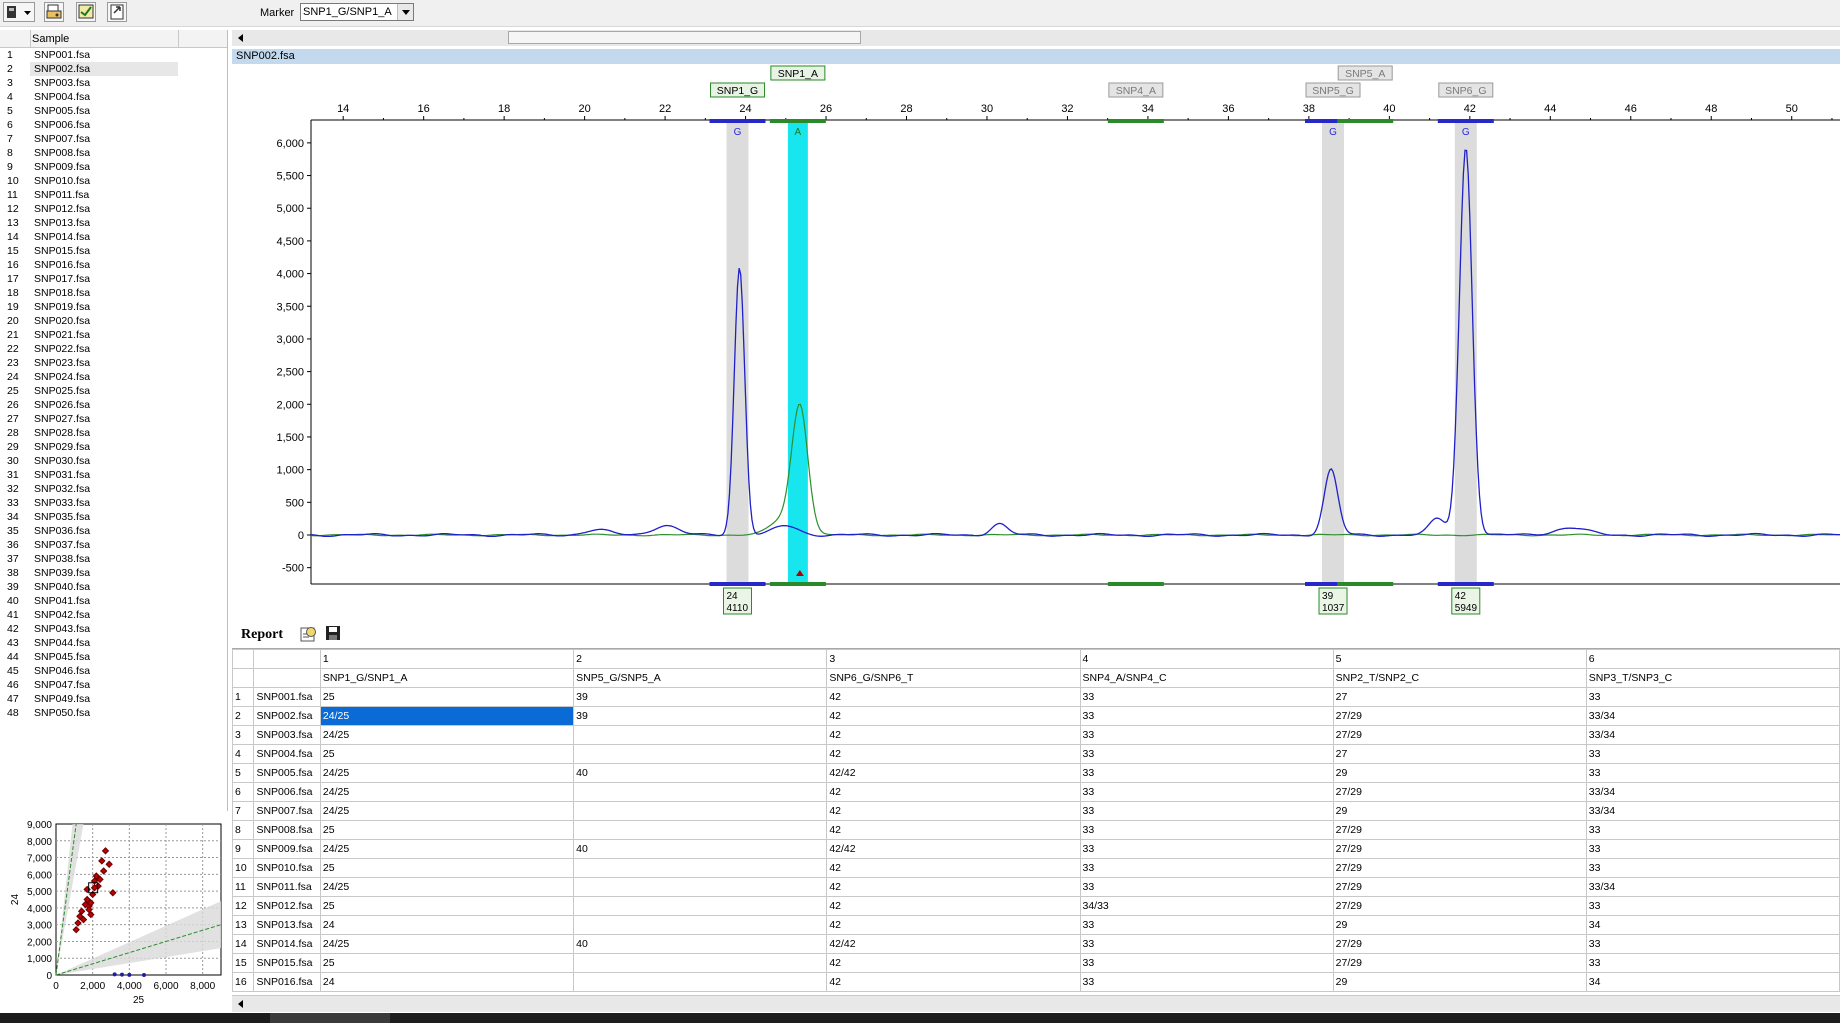 Image resolution: width=1840 pixels, height=1023 pixels. What do you see at coordinates (113, 363) in the screenshot?
I see `sample-list-item: 23 SNP023.fsa` at bounding box center [113, 363].